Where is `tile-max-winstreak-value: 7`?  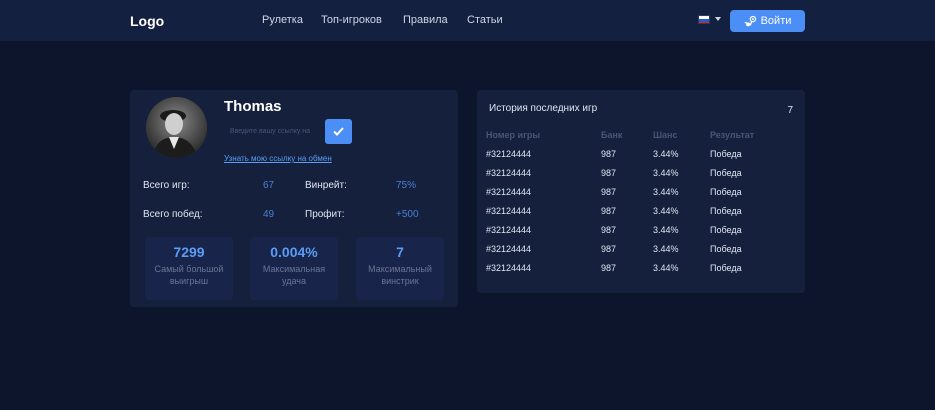 tile-max-winstreak-value: 7 is located at coordinates (400, 252).